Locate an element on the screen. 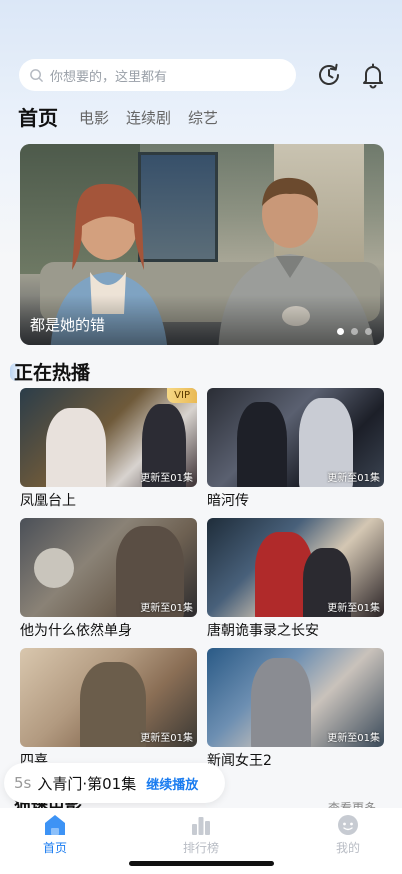 This screenshot has height=874, width=402. banner-pagination is located at coordinates (351, 331).